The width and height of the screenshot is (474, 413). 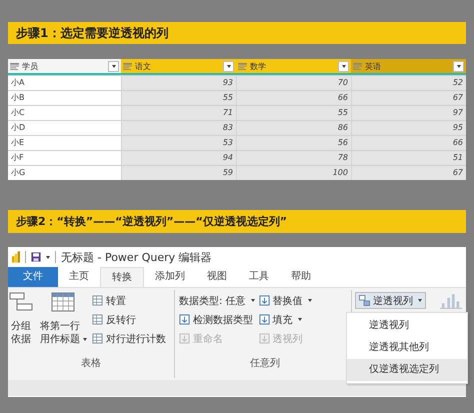 I want to click on ribbon-button: 数据类型: 任意, so click(x=217, y=300).